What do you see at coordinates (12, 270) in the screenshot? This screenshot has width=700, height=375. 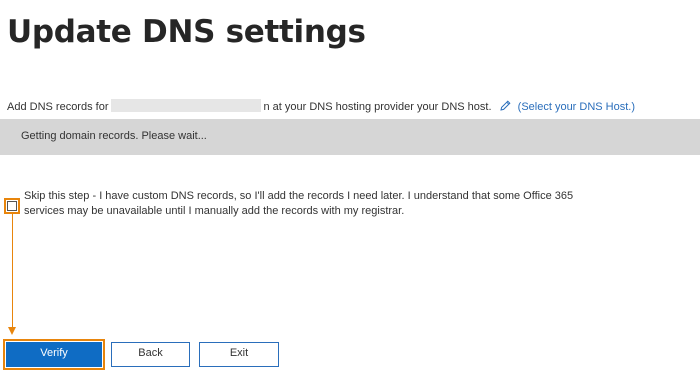 I see `annotation-arrow-line` at bounding box center [12, 270].